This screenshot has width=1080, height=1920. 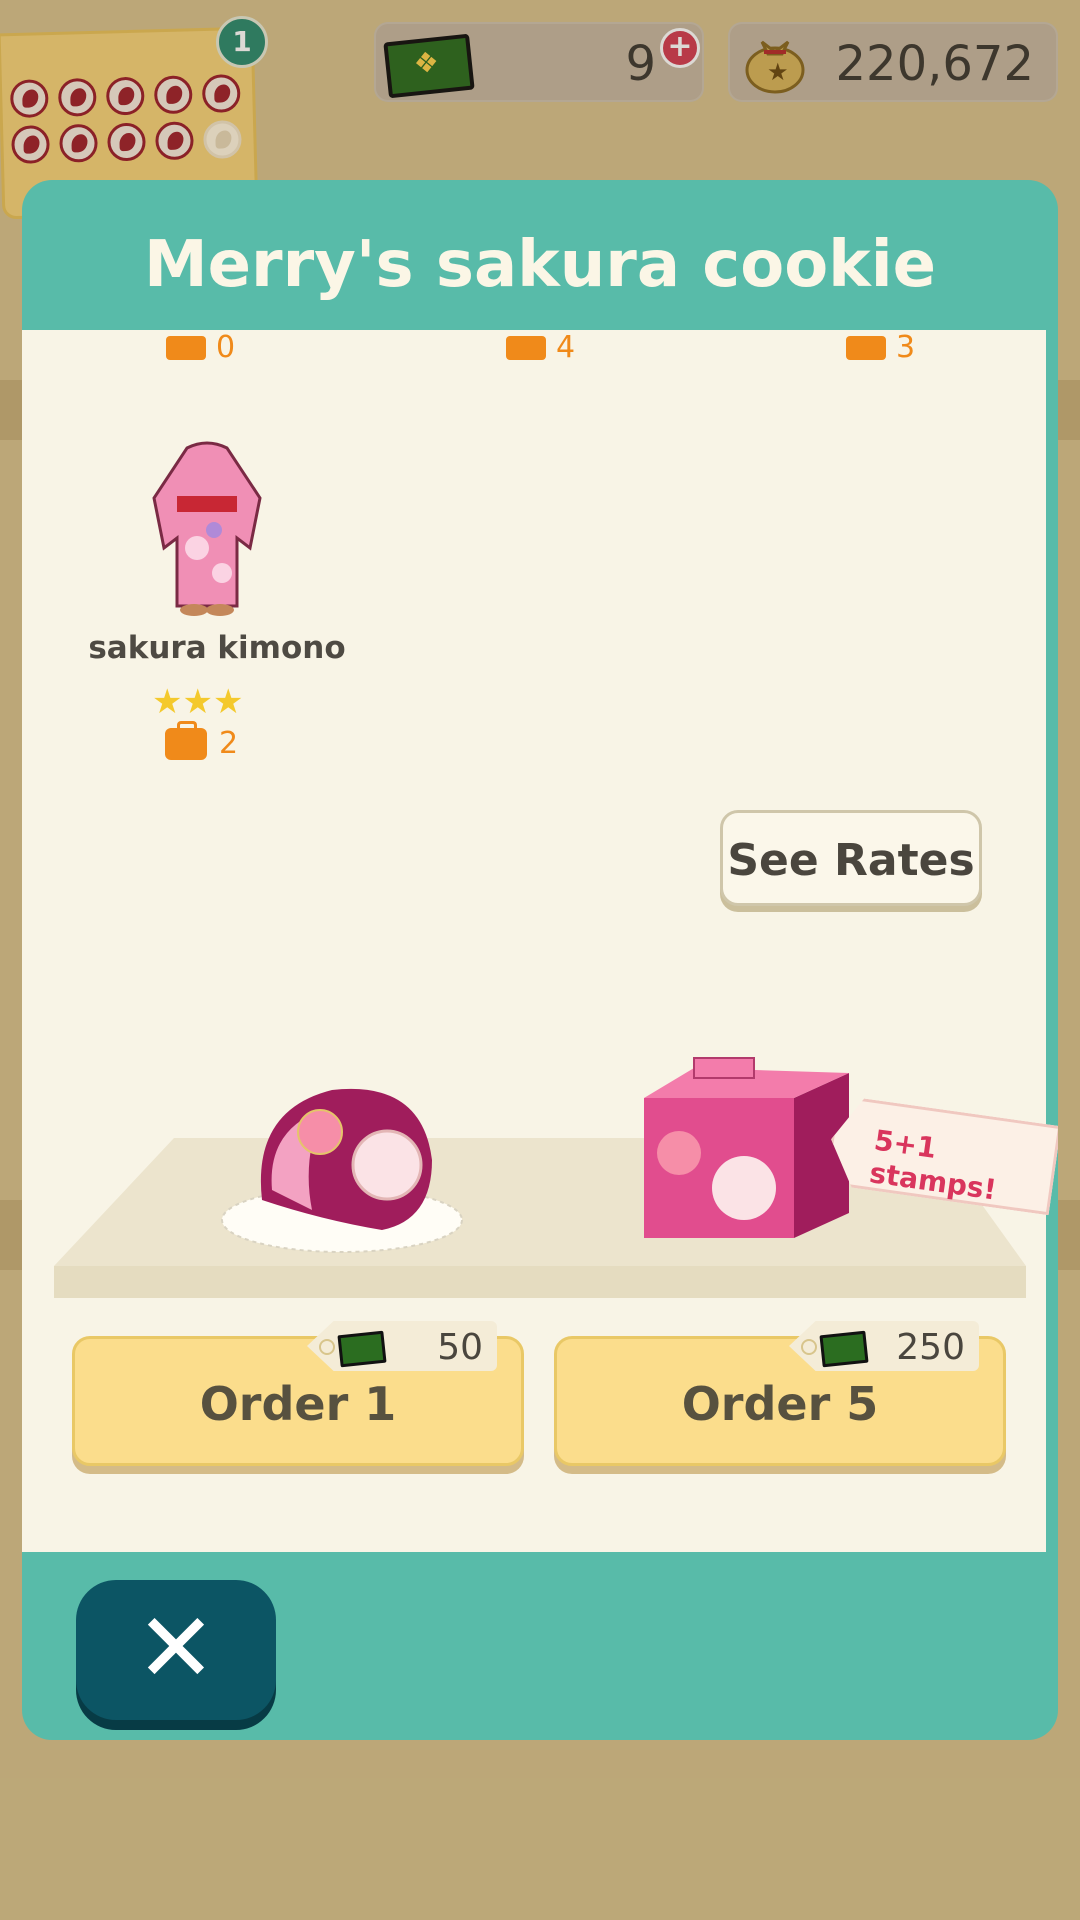 I want to click on close-icon: ✕, so click(x=176, y=1648).